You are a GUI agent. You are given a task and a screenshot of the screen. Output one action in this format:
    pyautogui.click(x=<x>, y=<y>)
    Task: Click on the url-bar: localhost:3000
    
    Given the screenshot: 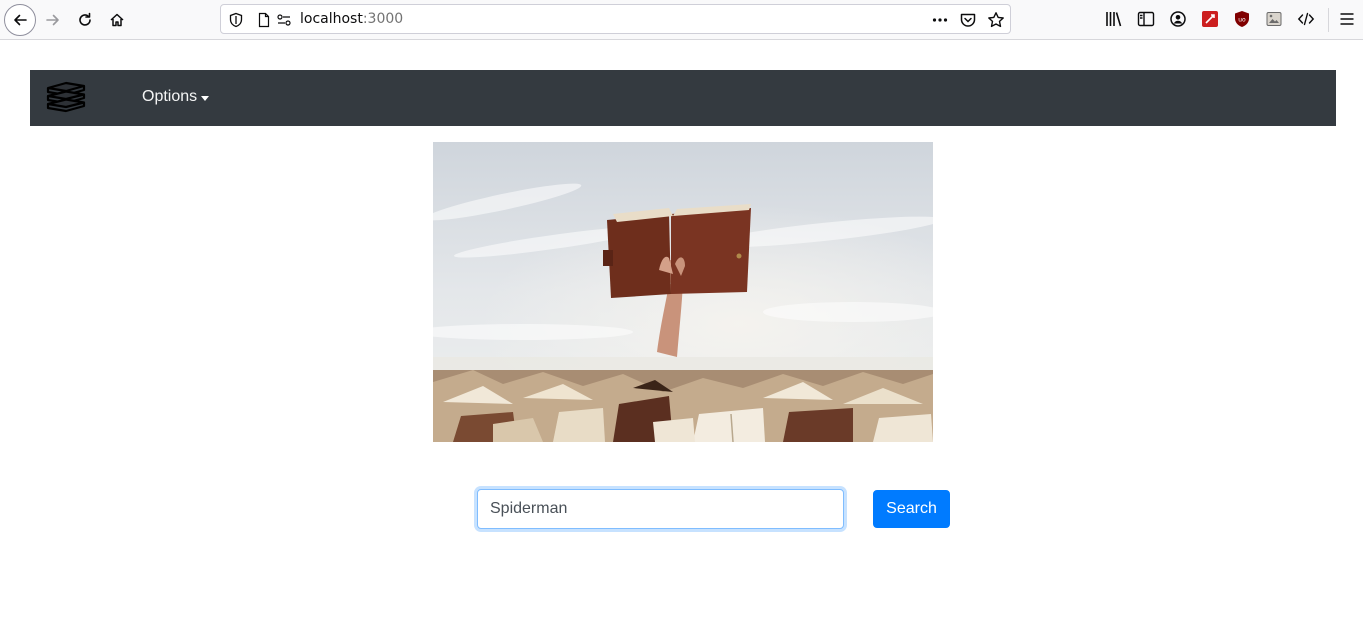 What is the action you would take?
    pyautogui.click(x=615, y=19)
    